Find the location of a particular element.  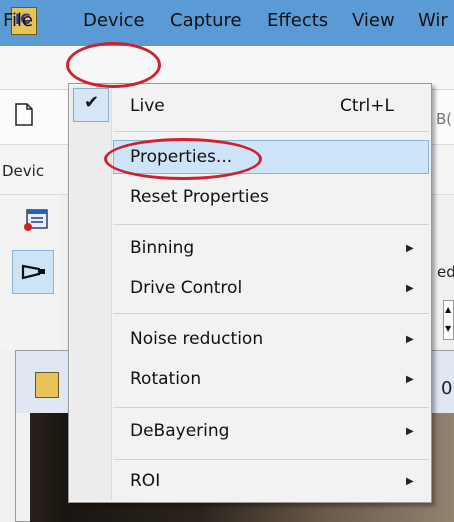

toolbar-partial-label: B( is located at coordinates (444, 119).